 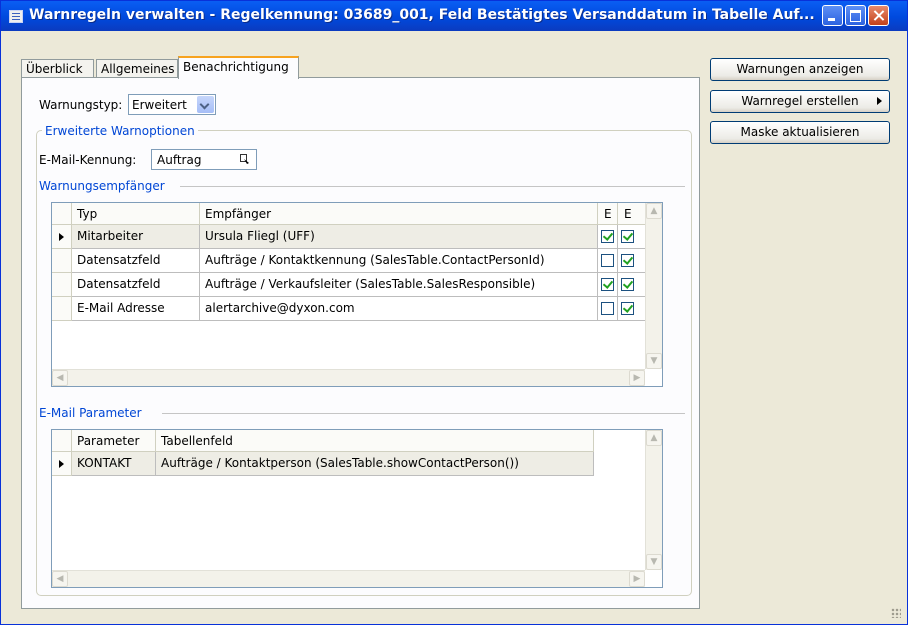 What do you see at coordinates (205, 104) in the screenshot?
I see `dropdown-arrow-icon` at bounding box center [205, 104].